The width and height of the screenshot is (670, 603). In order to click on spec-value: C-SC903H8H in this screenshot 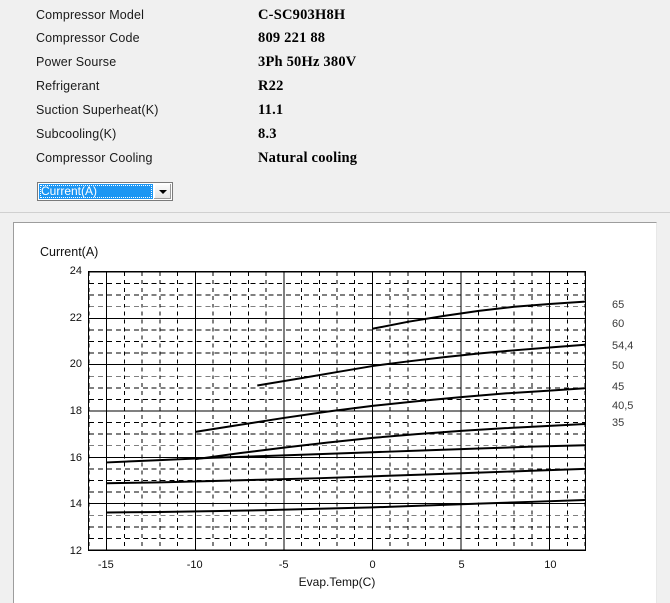, I will do `click(302, 14)`.